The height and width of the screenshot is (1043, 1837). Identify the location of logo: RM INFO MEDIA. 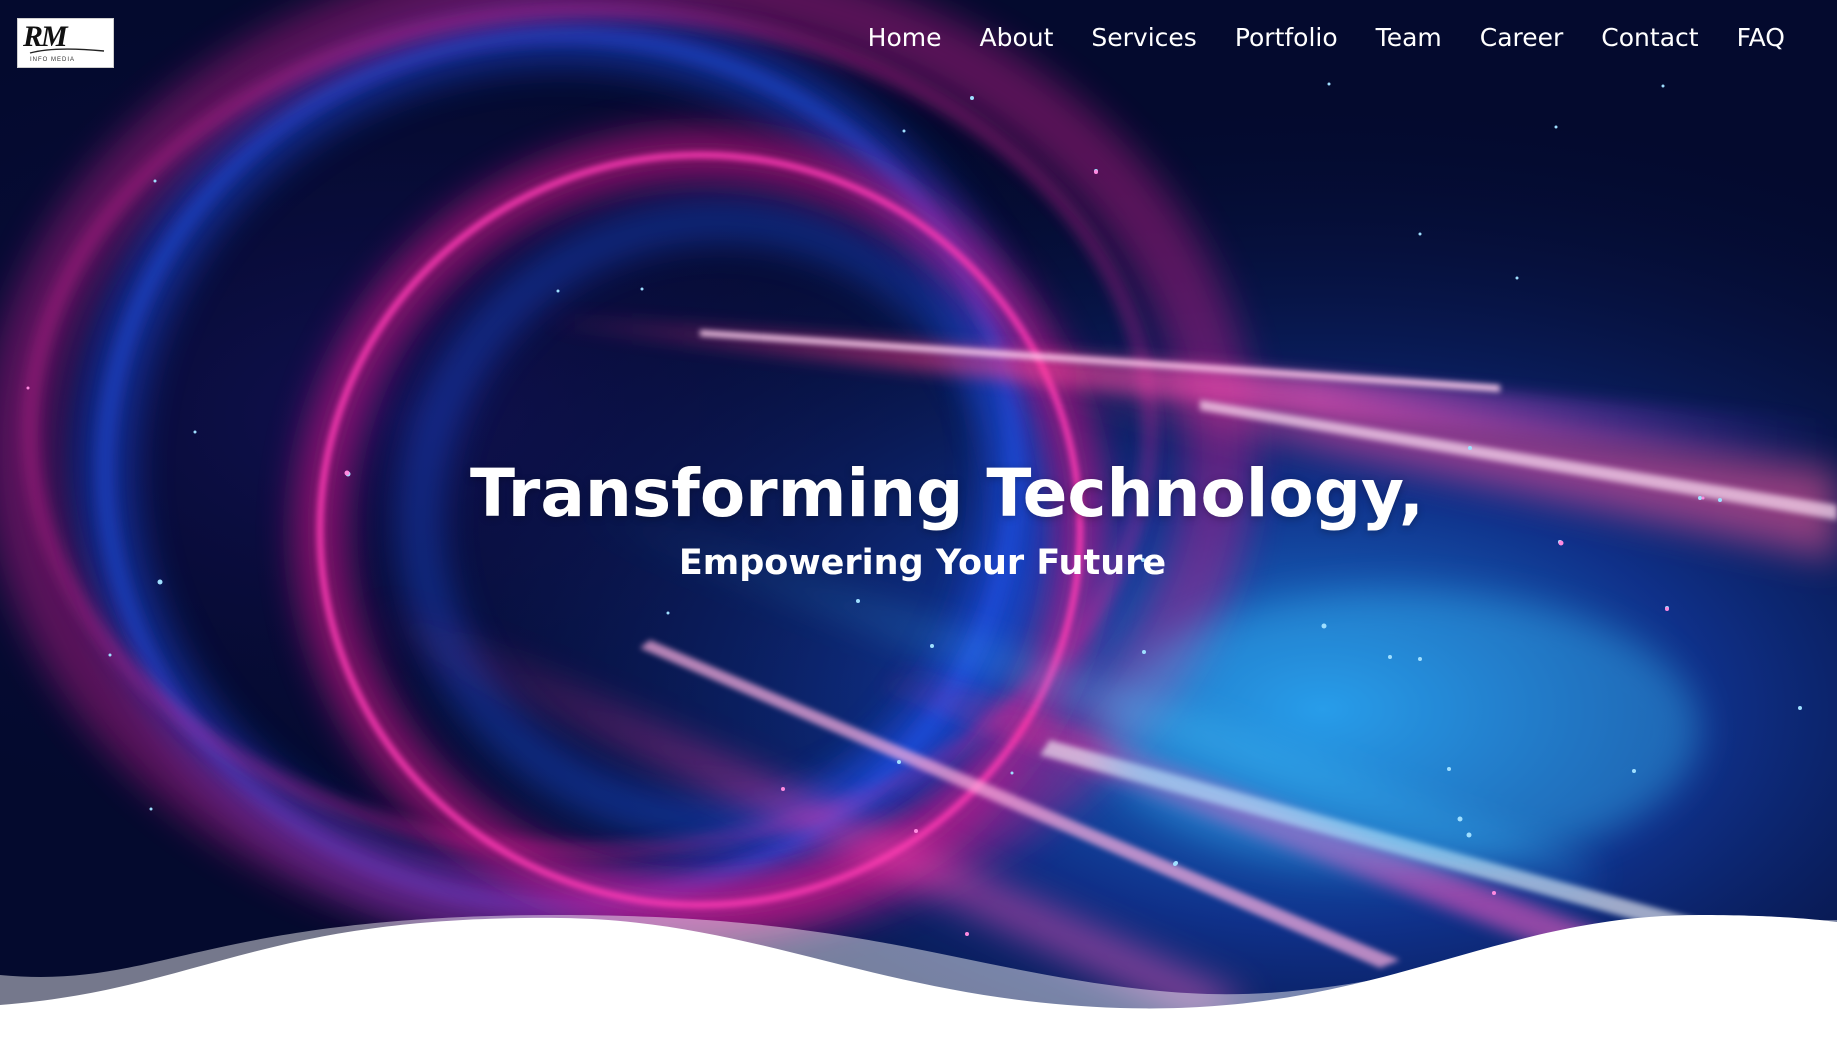
(65, 43).